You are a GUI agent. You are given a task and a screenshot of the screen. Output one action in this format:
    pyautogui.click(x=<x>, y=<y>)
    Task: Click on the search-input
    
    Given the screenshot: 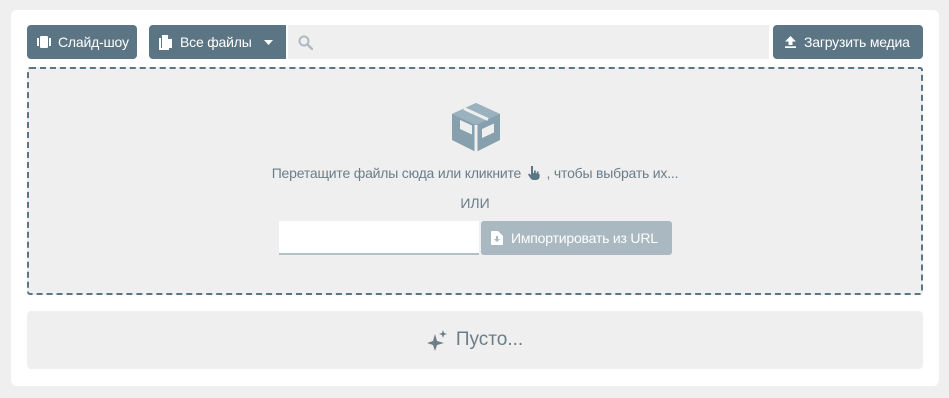 What is the action you would take?
    pyautogui.click(x=544, y=42)
    